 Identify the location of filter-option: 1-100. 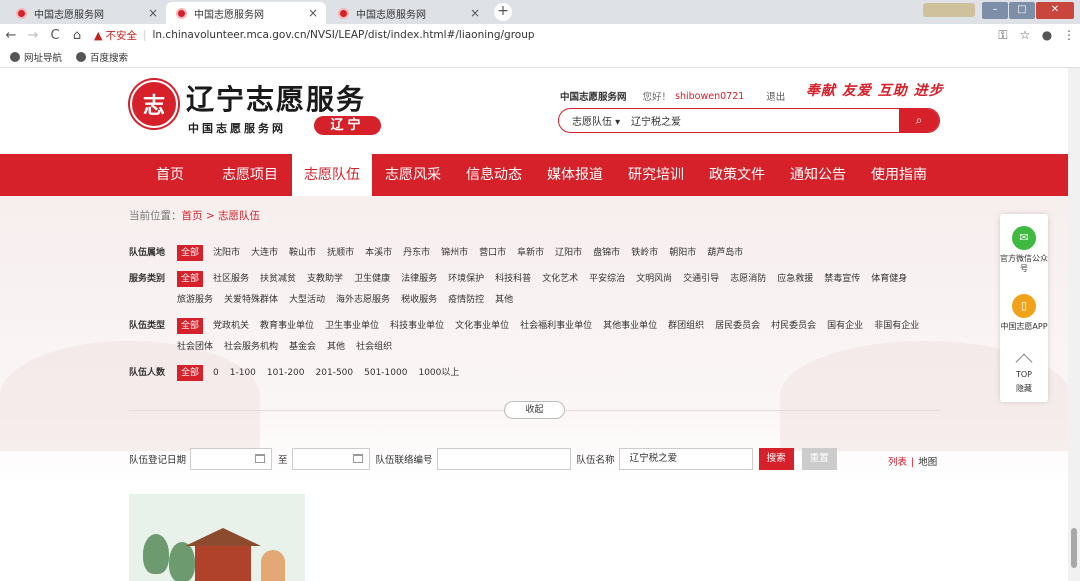
(243, 373).